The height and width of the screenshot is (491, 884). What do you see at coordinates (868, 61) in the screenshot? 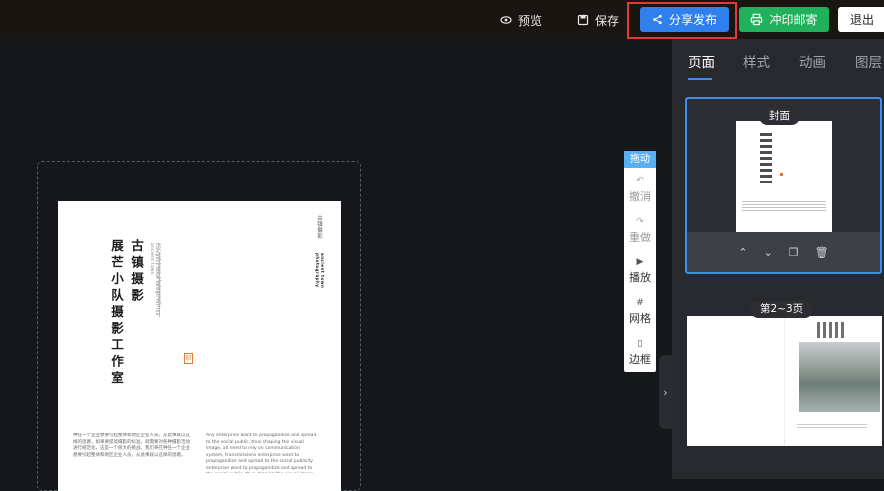
I see `tab-layers: 图层` at bounding box center [868, 61].